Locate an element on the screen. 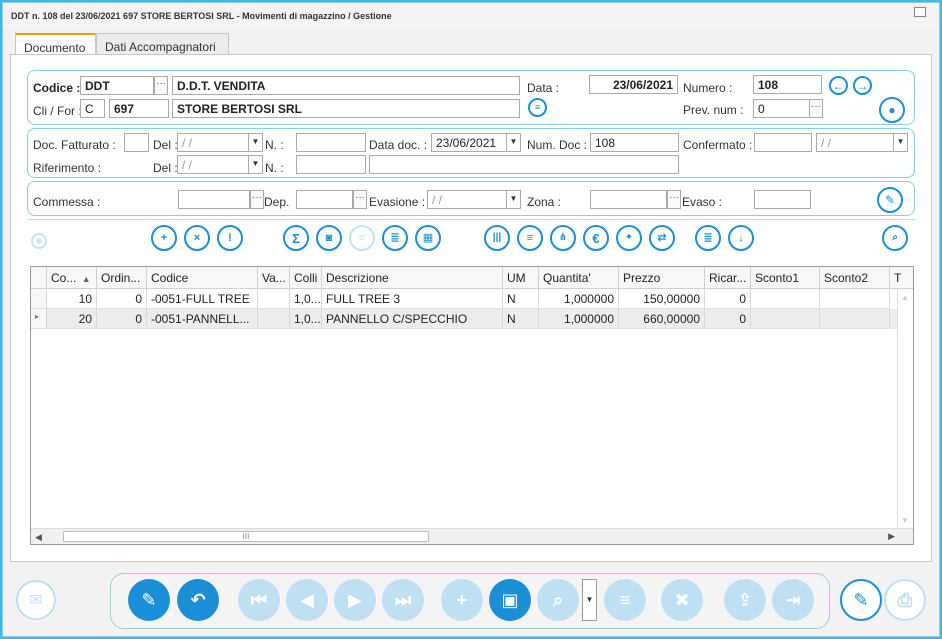 The height and width of the screenshot is (639, 942). dep-lookup-button: ··· is located at coordinates (360, 199).